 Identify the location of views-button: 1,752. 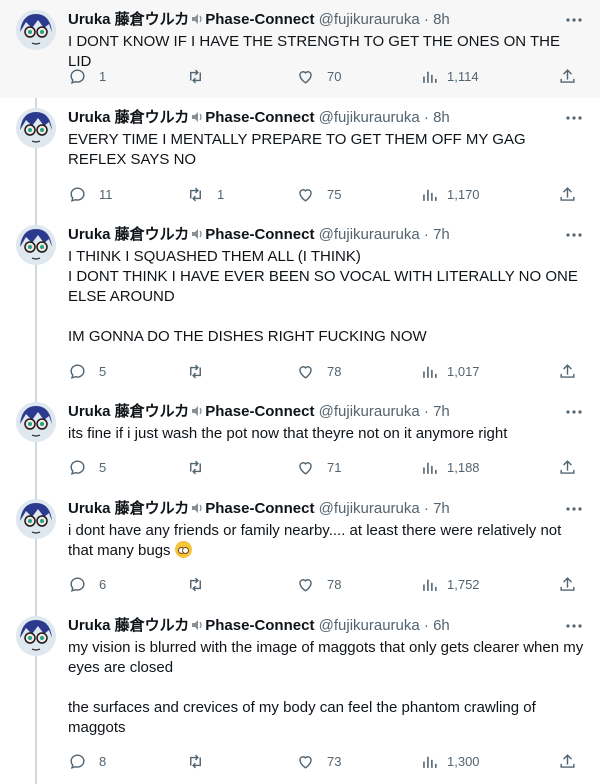
(450, 584).